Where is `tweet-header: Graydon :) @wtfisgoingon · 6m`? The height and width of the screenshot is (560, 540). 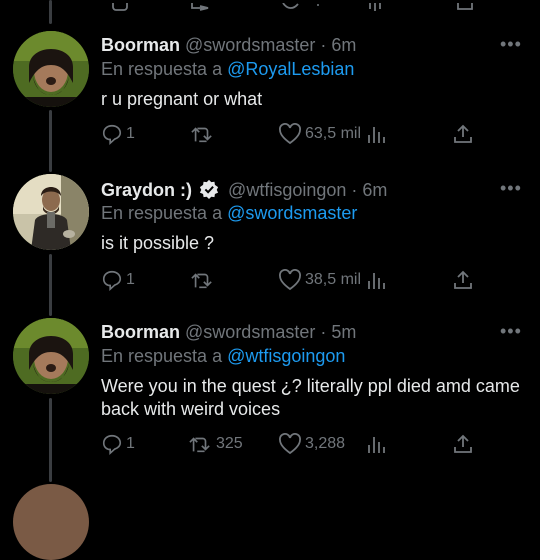 tweet-header: Graydon :) @wtfisgoingon · 6m is located at coordinates (244, 190).